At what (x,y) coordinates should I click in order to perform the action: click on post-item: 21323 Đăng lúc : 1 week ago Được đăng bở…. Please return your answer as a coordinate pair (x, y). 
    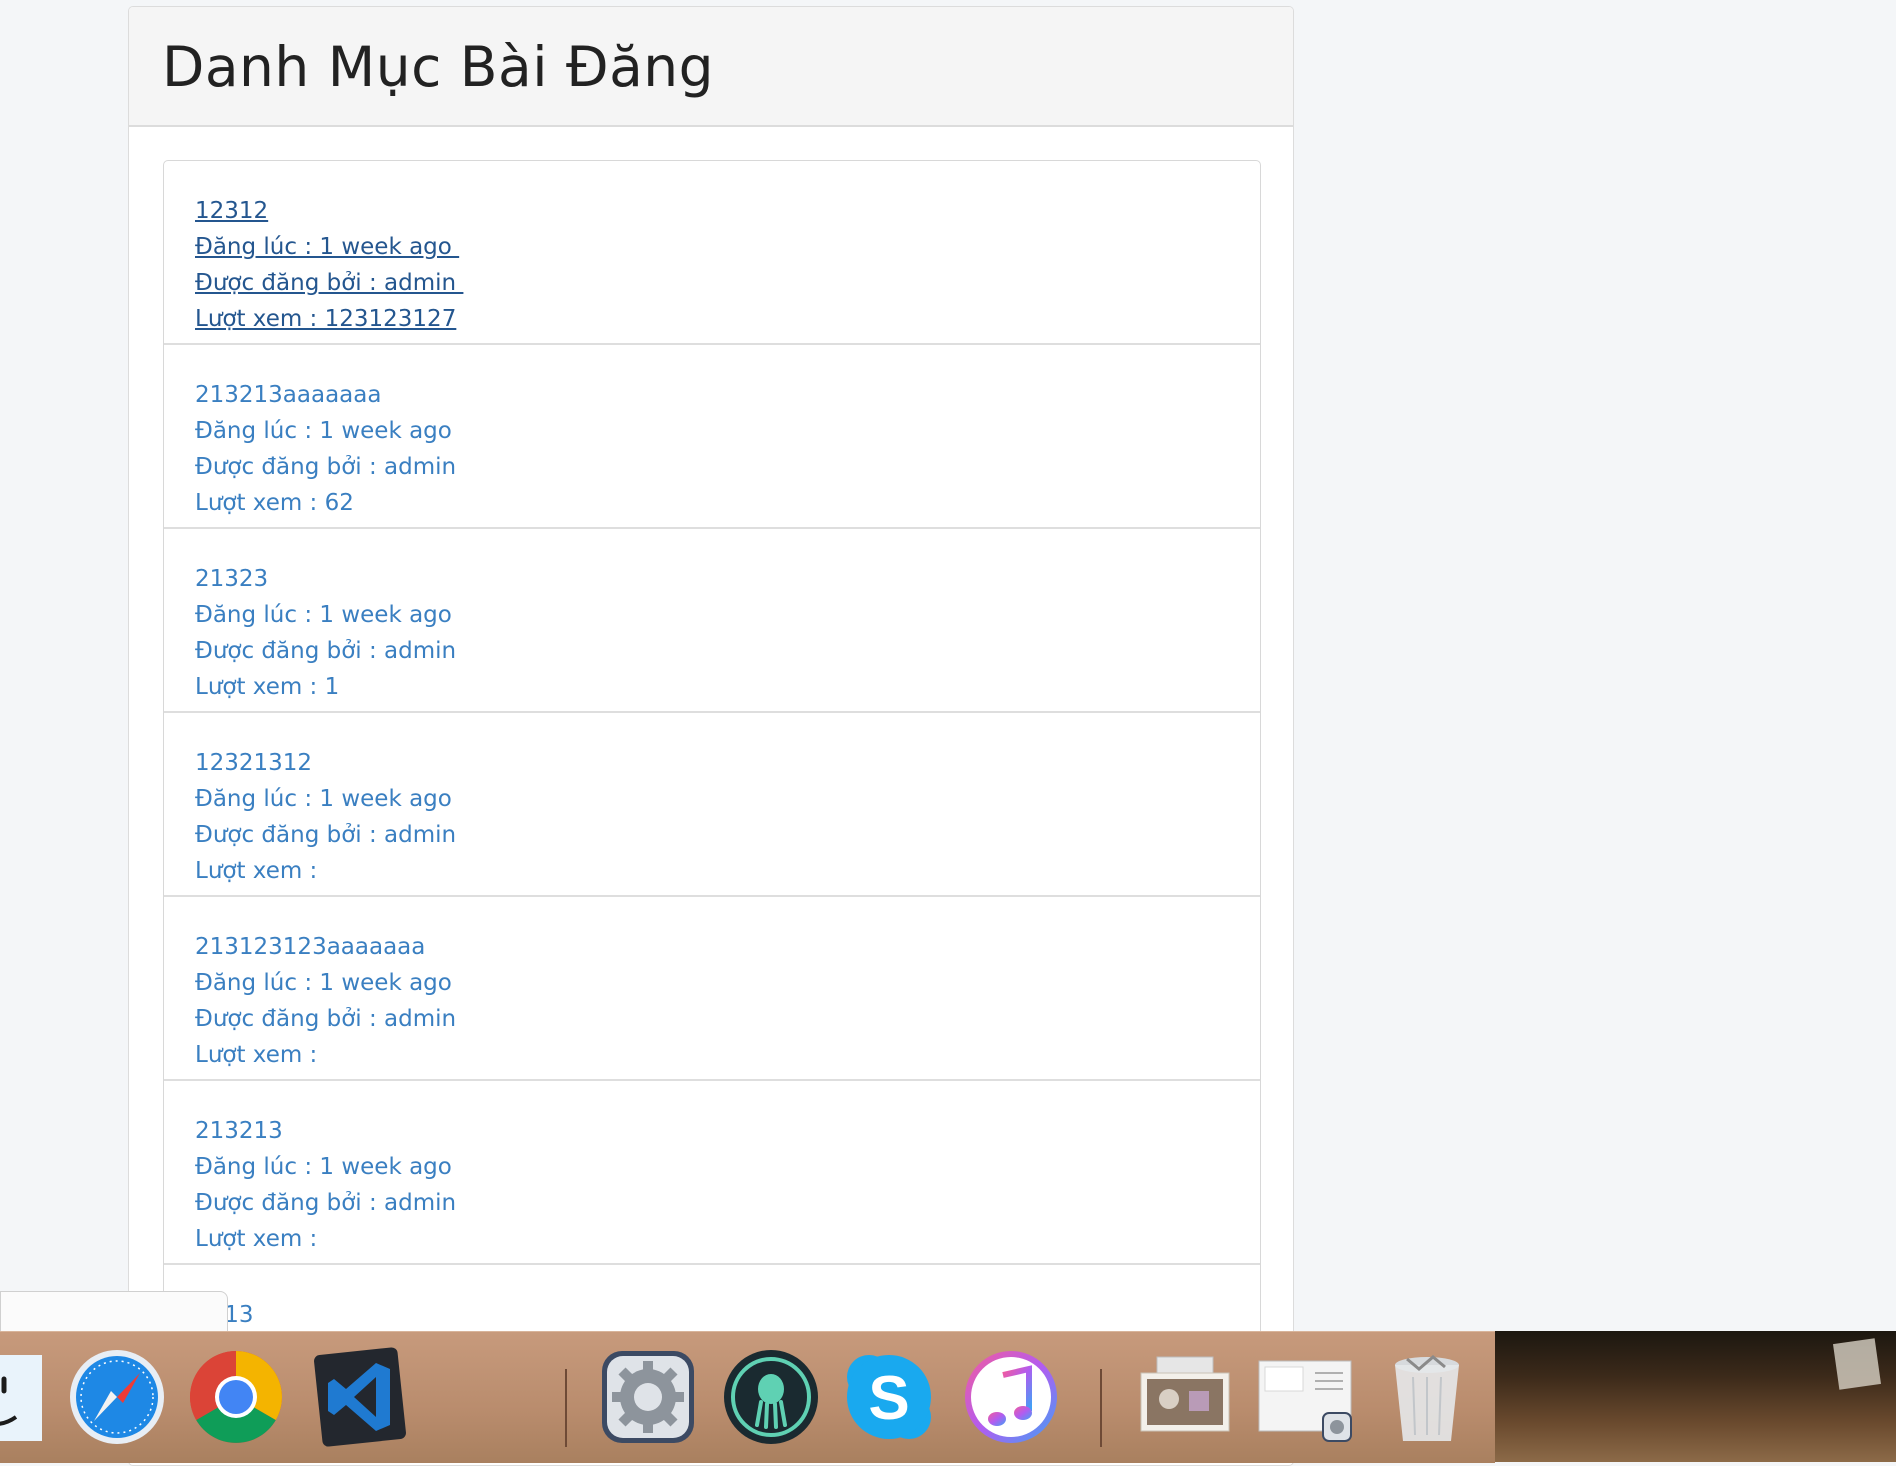
    Looking at the image, I should click on (712, 621).